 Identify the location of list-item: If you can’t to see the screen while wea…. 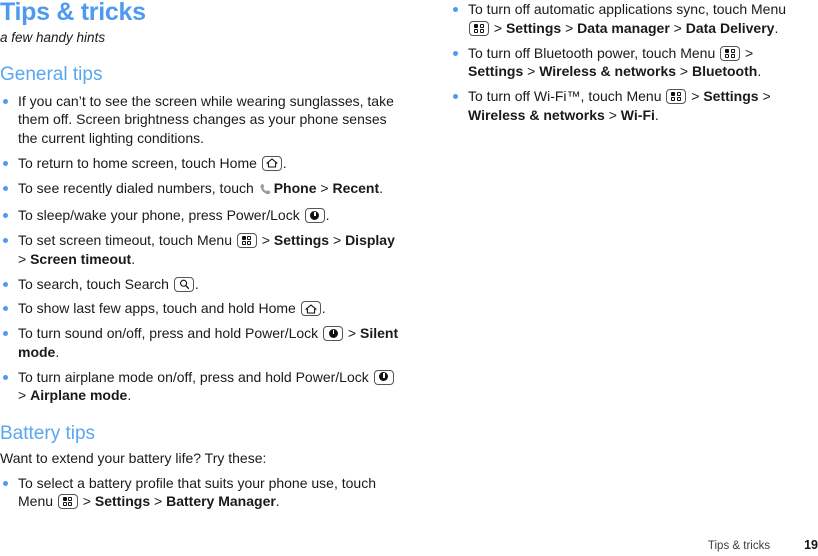
(202, 120).